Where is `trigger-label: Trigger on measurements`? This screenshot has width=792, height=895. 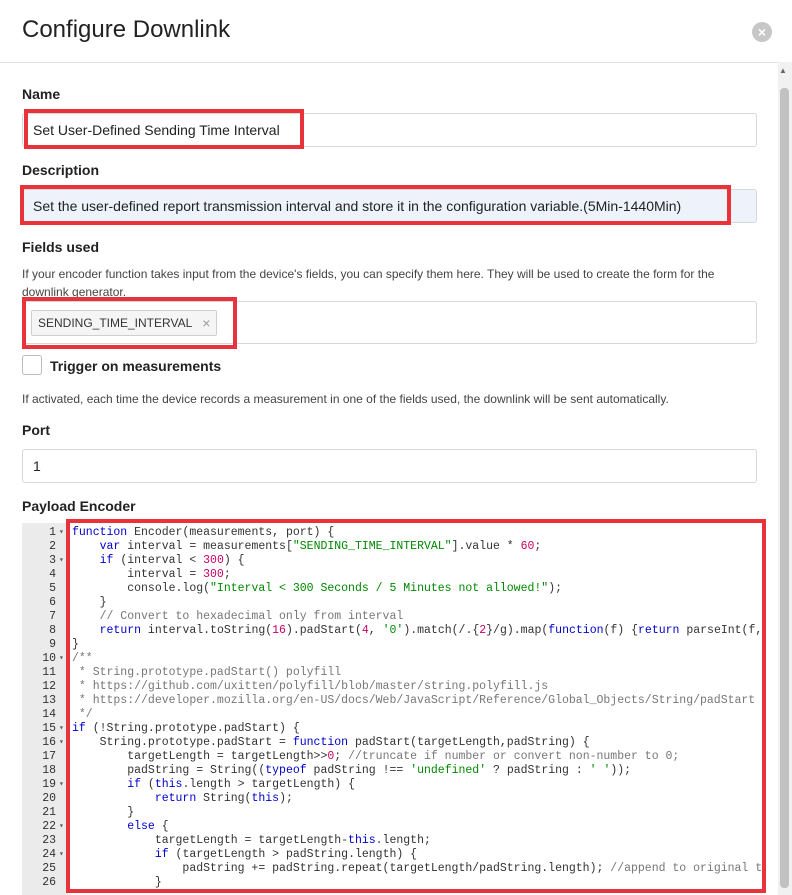 trigger-label: Trigger on measurements is located at coordinates (136, 366).